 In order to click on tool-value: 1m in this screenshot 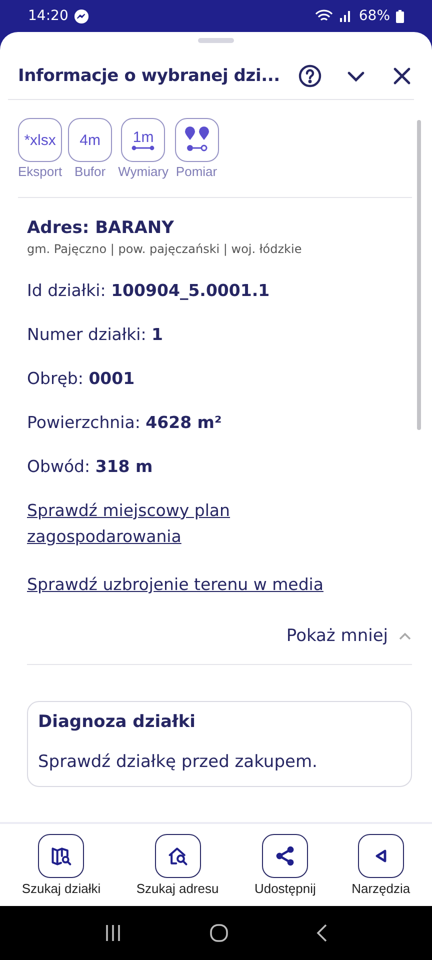, I will do `click(143, 137)`.